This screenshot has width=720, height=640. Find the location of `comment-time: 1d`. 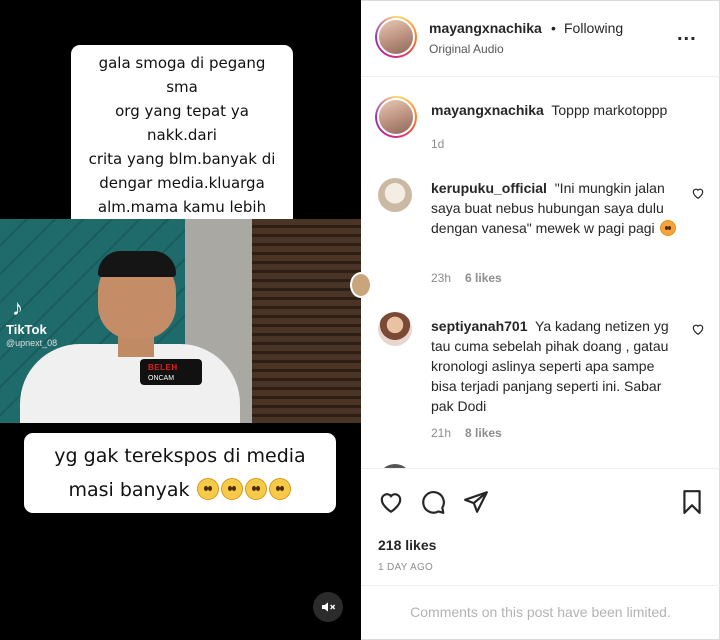

comment-time: 1d is located at coordinates (437, 144).